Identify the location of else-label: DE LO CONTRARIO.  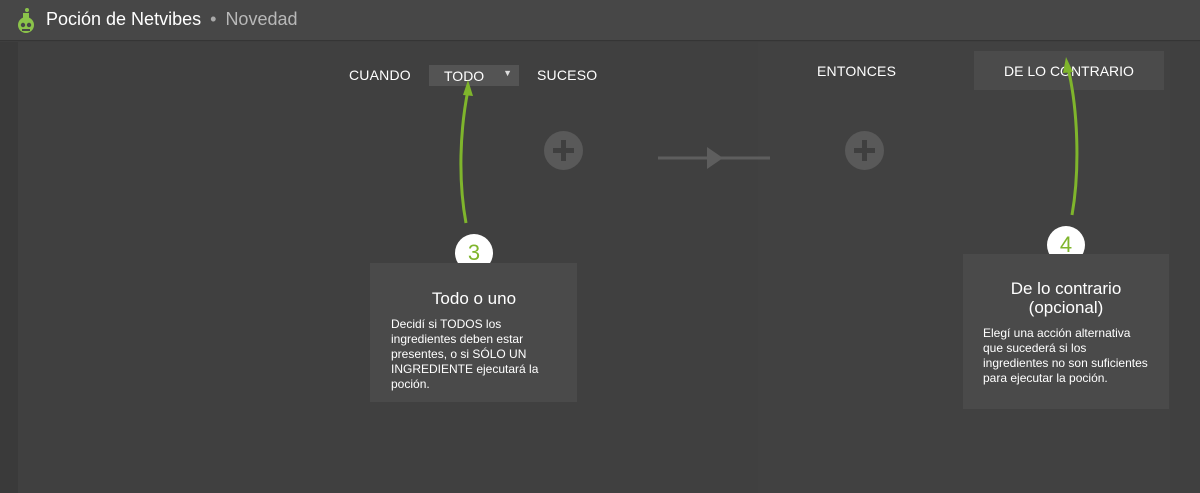
(1069, 70).